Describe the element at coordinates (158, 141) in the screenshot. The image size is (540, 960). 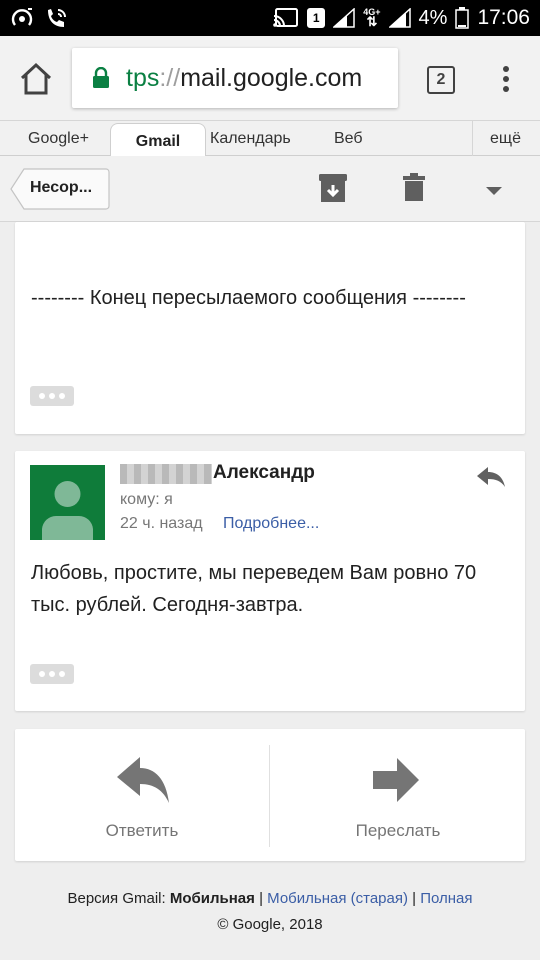
I see `nav-gmail: Gmail` at that location.